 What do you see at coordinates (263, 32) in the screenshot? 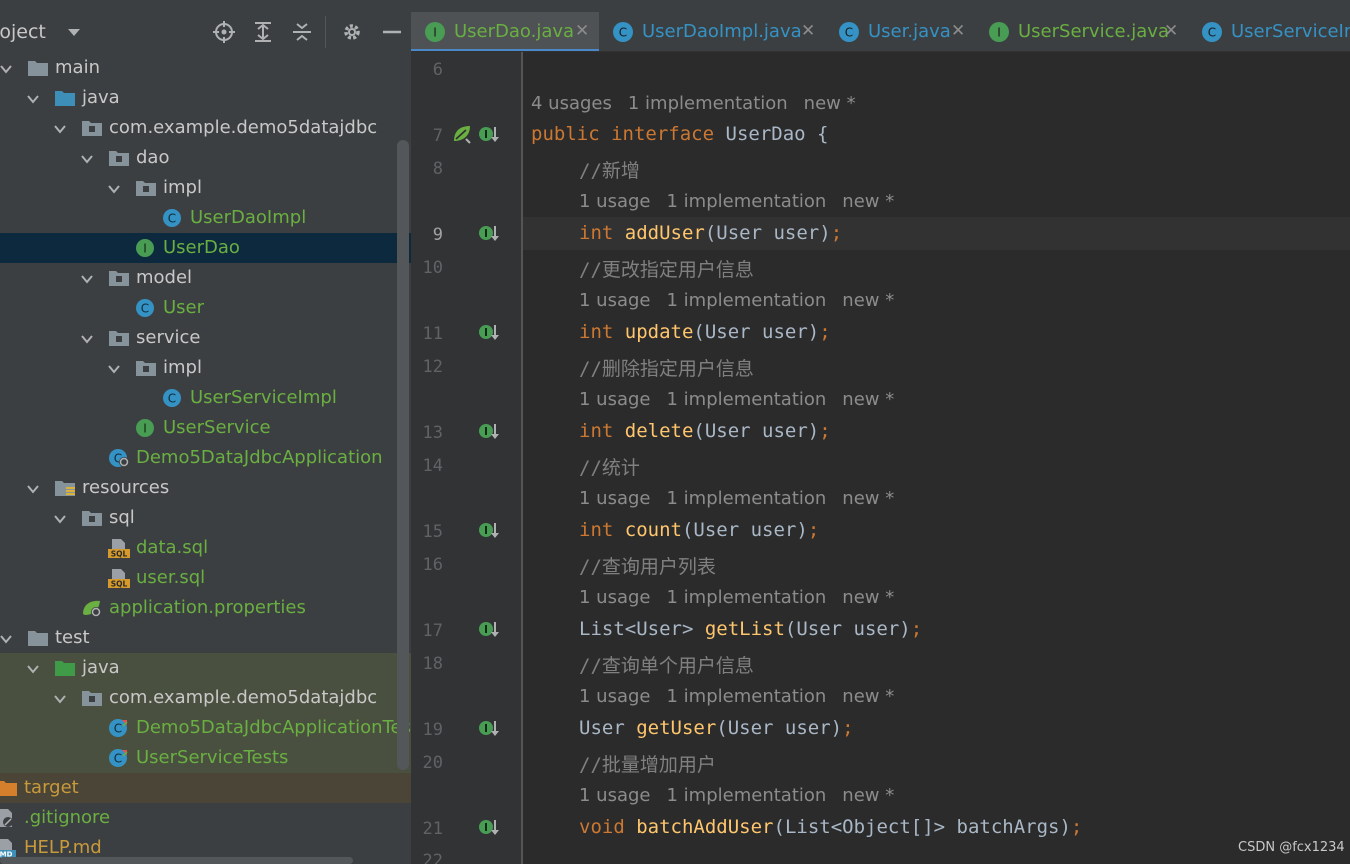
I see `expand-all-icon` at bounding box center [263, 32].